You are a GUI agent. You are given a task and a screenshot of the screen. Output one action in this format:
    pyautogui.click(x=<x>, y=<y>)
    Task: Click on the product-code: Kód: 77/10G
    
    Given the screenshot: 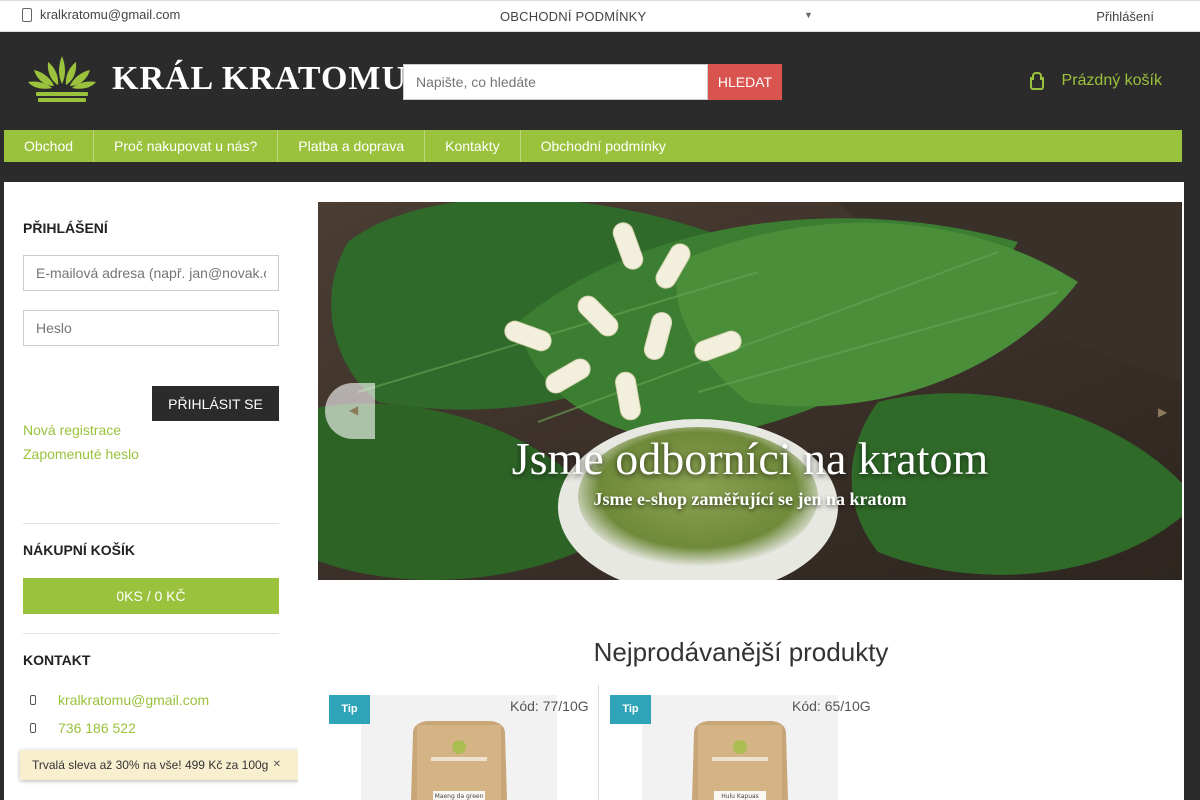 What is the action you would take?
    pyautogui.click(x=549, y=706)
    